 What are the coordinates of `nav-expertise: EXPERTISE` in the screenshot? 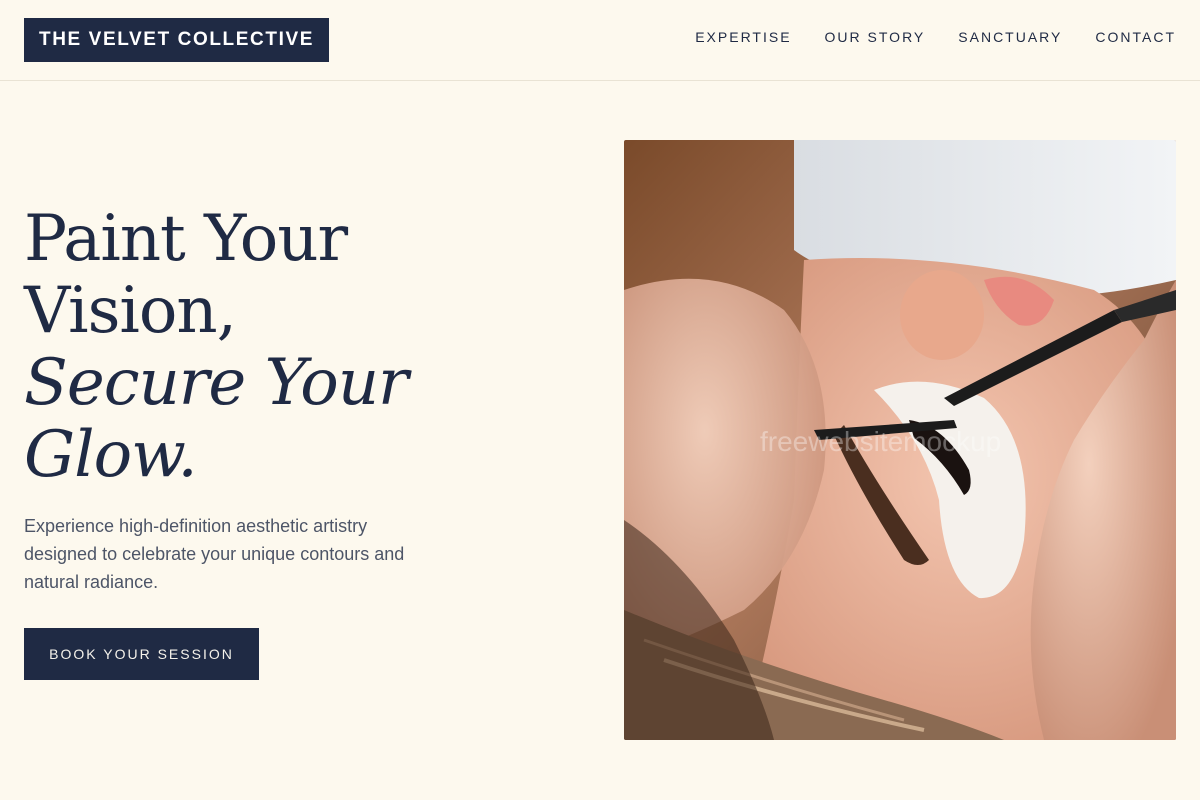 It's located at (743, 37).